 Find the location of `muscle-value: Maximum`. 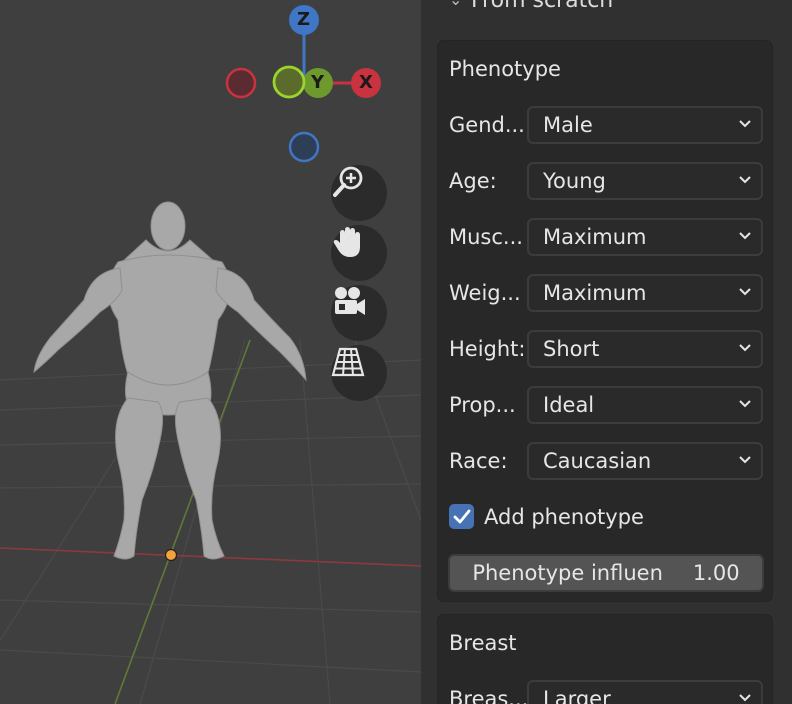

muscle-value: Maximum is located at coordinates (595, 237).